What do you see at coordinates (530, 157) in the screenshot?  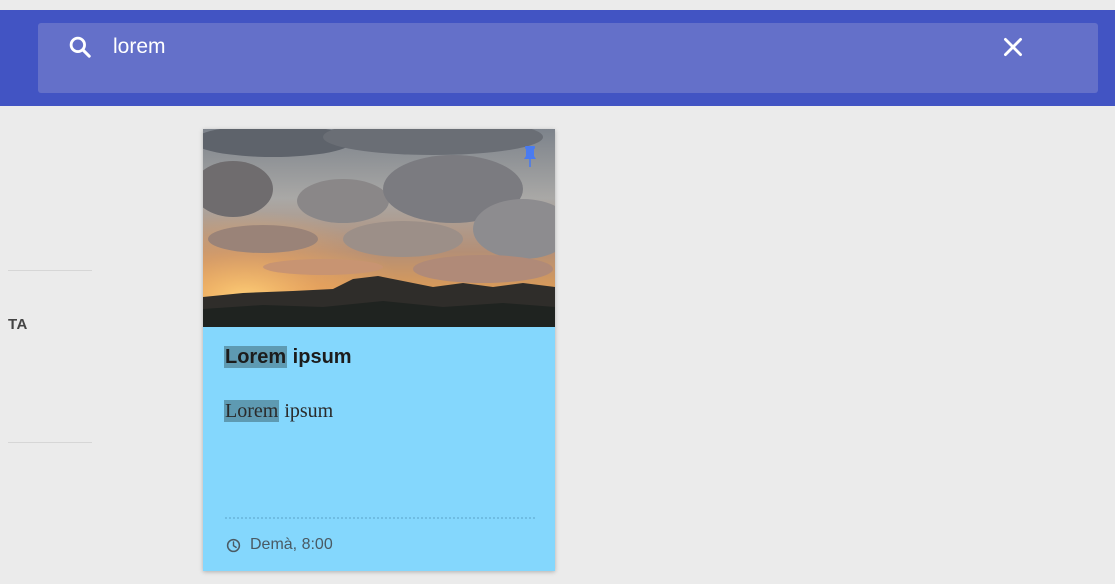 I see `pin-icon` at bounding box center [530, 157].